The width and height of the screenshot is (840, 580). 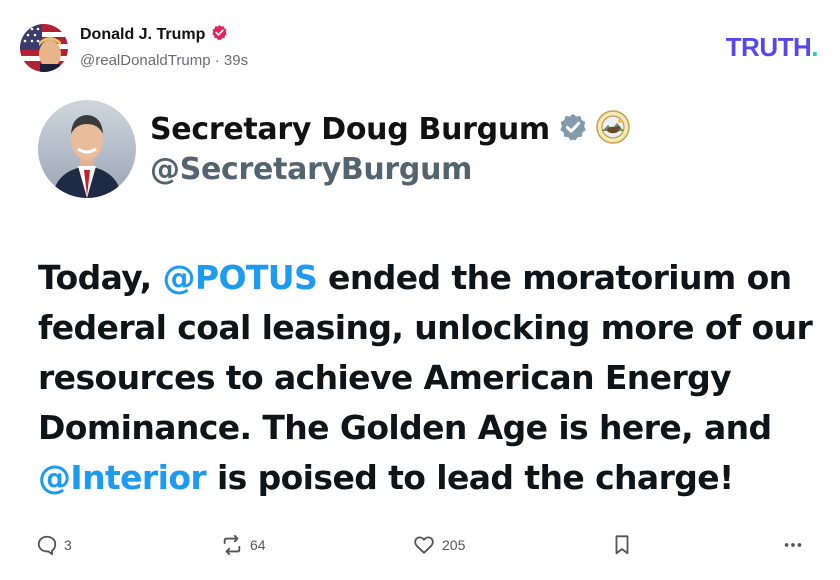 I want to click on like-button: 205, so click(x=438, y=545).